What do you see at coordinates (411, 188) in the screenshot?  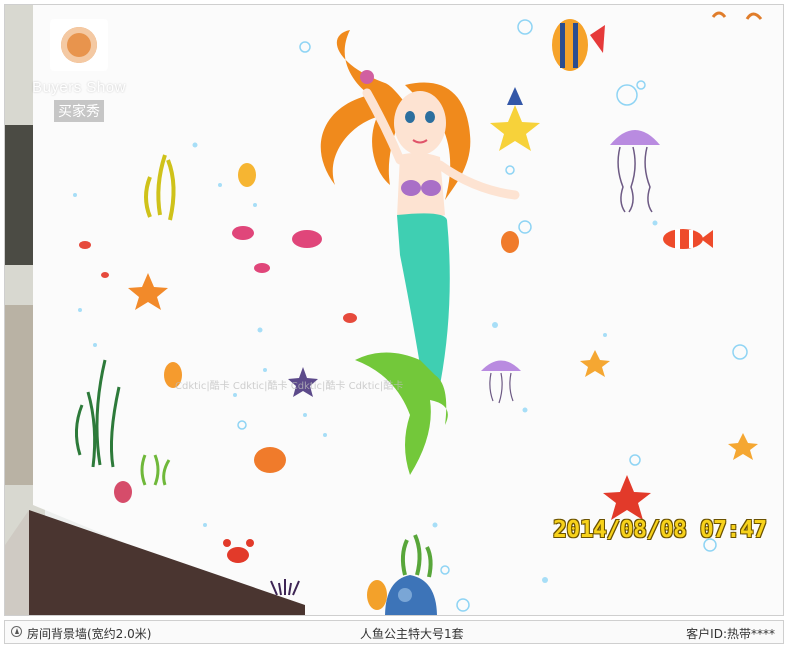 I see `mermaid-shell-top` at bounding box center [411, 188].